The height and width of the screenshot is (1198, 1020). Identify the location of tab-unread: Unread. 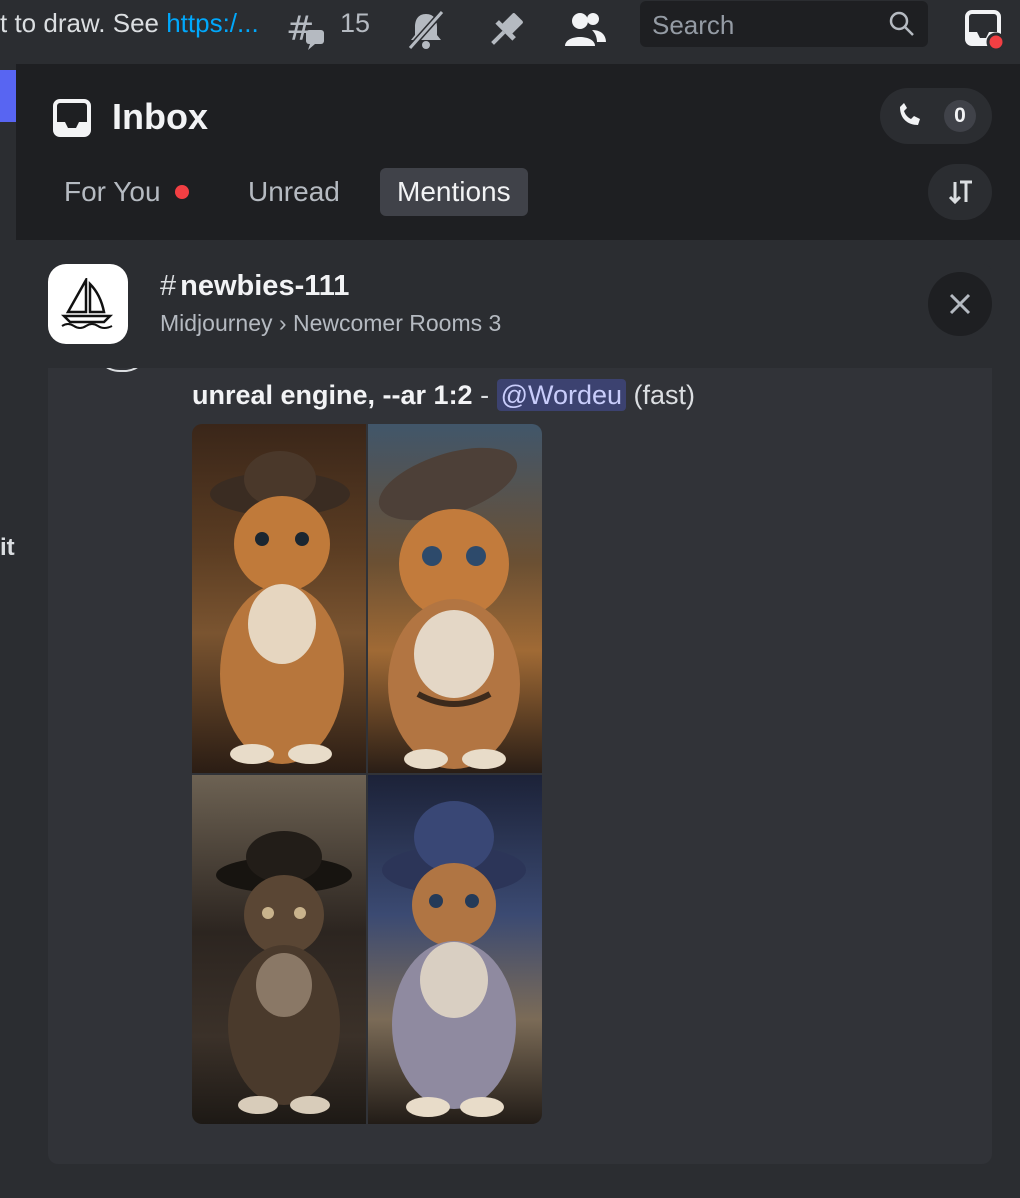
(294, 192).